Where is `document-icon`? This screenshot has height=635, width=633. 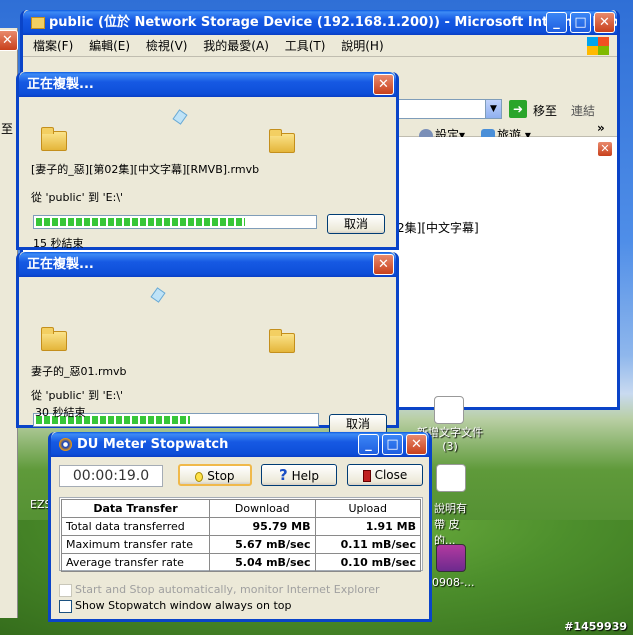 document-icon is located at coordinates (451, 478).